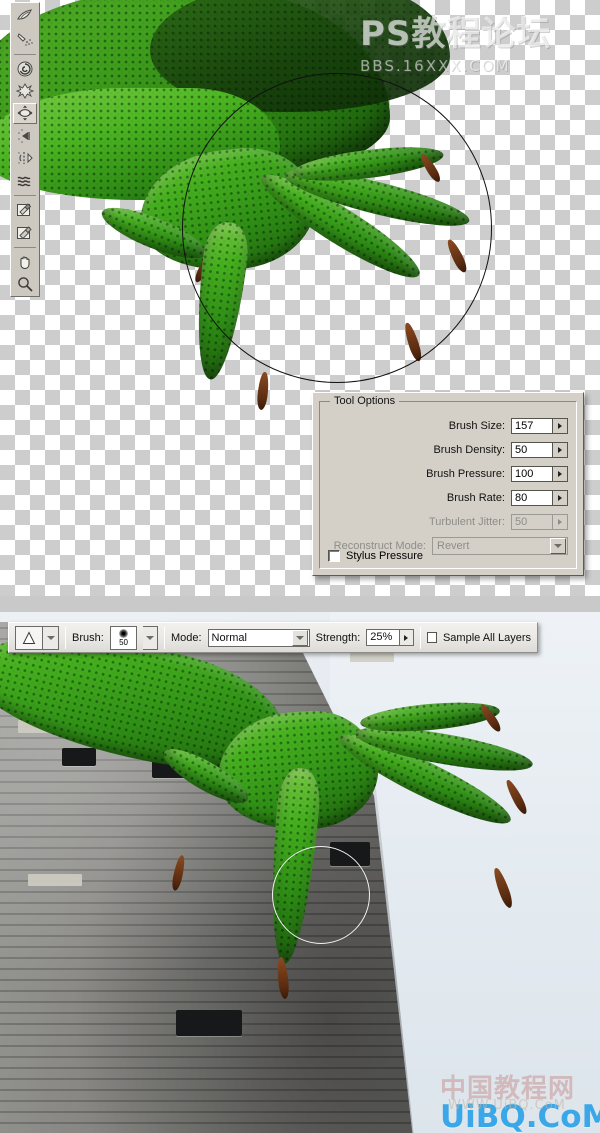  I want to click on mode-label: Mode:, so click(186, 637).